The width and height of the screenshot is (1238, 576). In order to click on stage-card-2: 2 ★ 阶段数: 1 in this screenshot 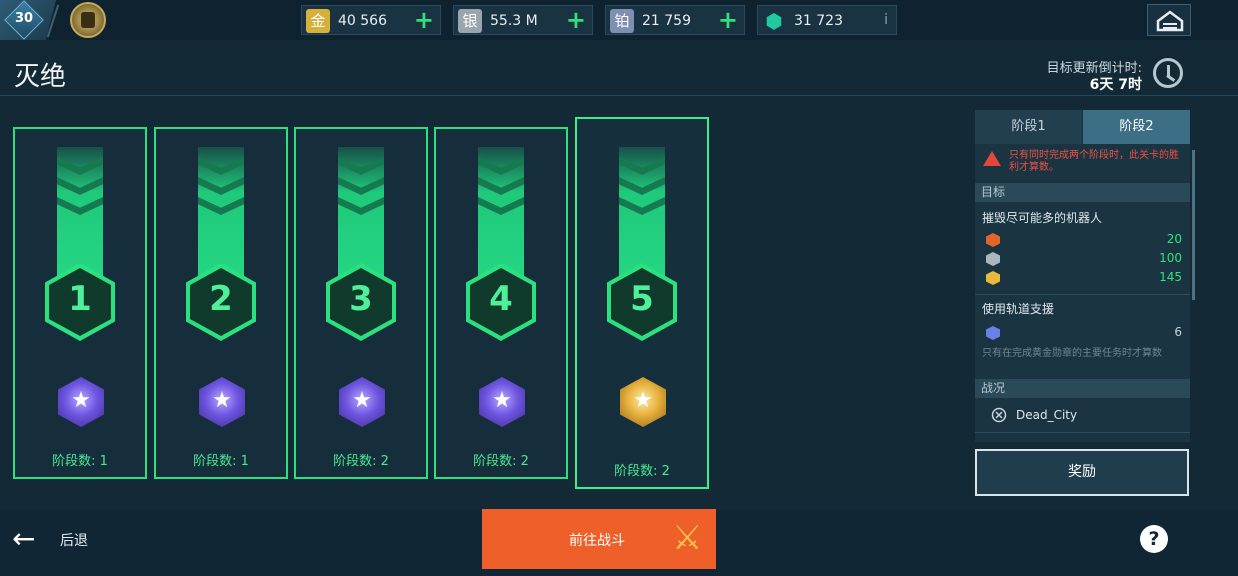, I will do `click(221, 303)`.